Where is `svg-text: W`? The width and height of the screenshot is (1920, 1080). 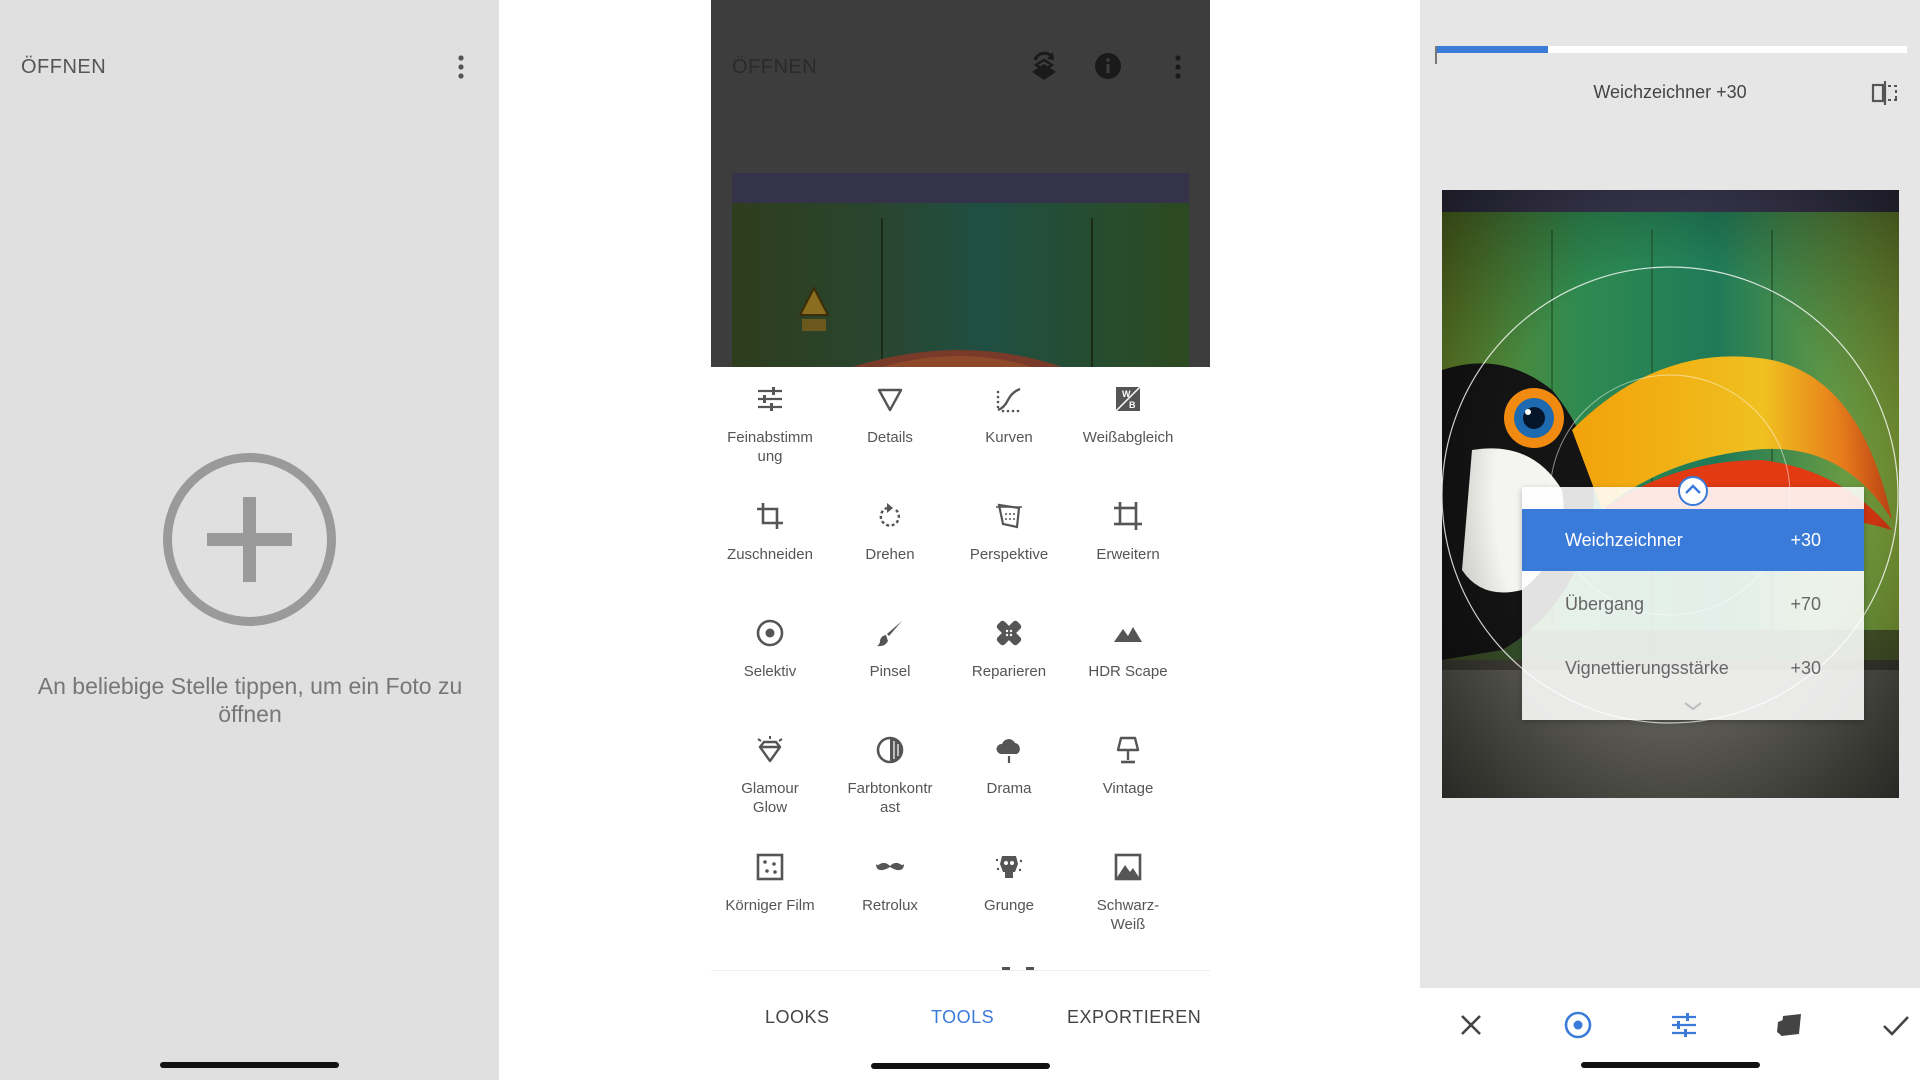 svg-text: W is located at coordinates (1126, 394).